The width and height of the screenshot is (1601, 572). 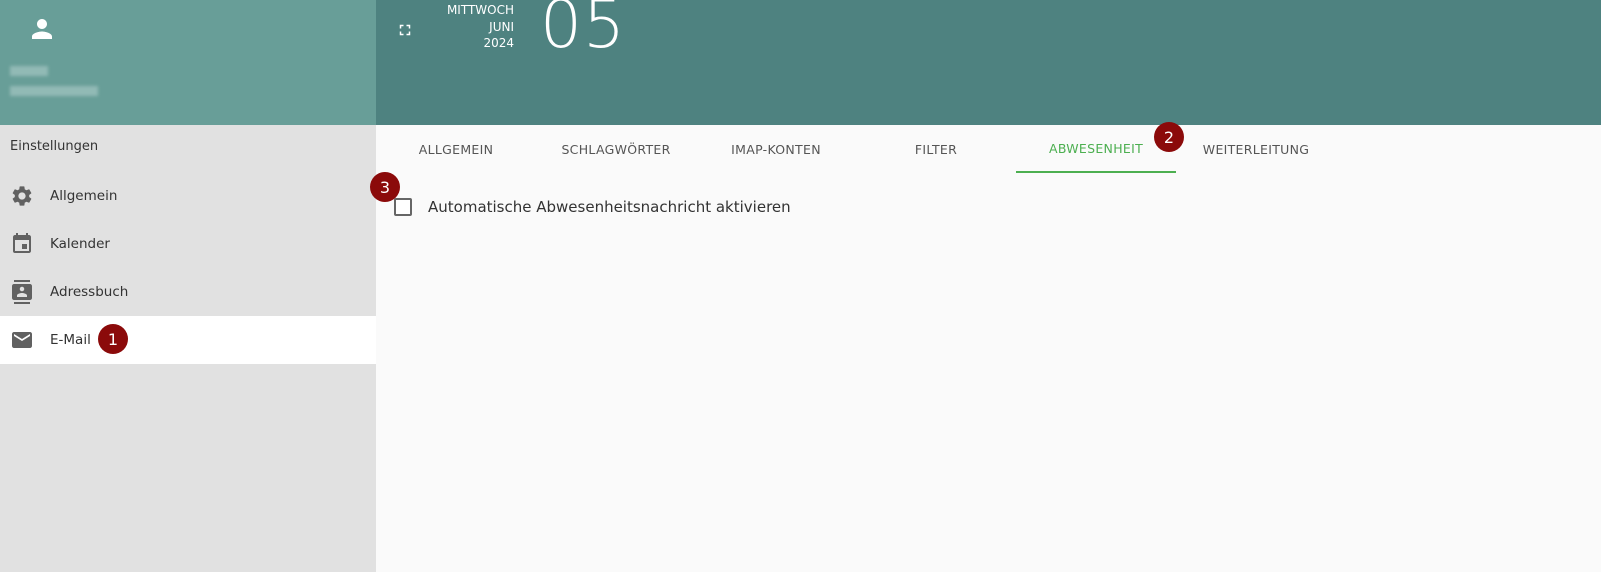 I want to click on tab-weiterleitung: WEITERLEITUNG, so click(x=1256, y=149).